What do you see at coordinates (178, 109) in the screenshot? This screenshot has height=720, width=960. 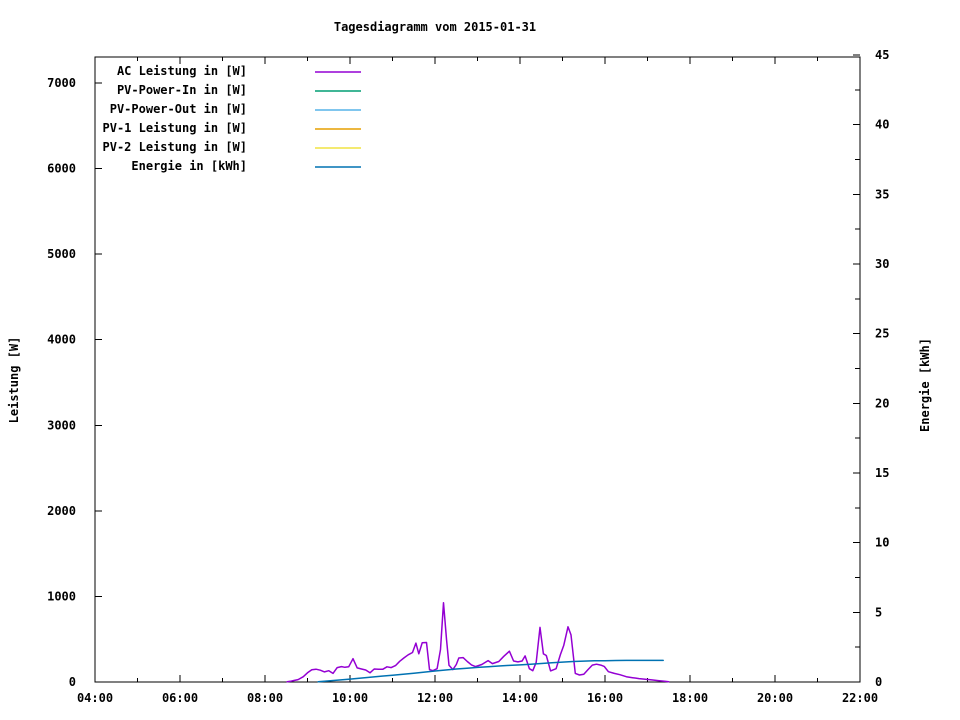 I see `legend-label: PV-Power-Out in [W]` at bounding box center [178, 109].